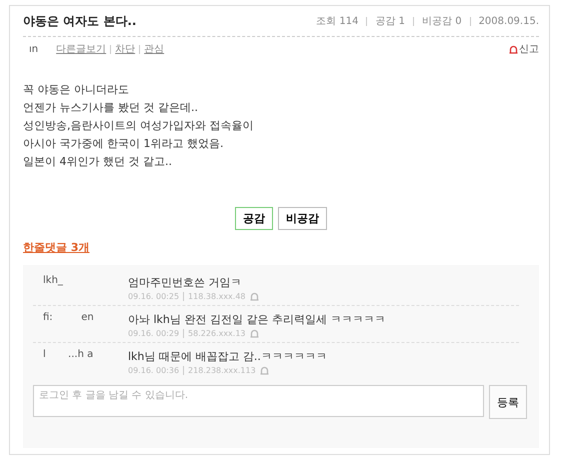  Describe the element at coordinates (53, 281) in the screenshot. I see `commenter-name: lkh_` at that location.